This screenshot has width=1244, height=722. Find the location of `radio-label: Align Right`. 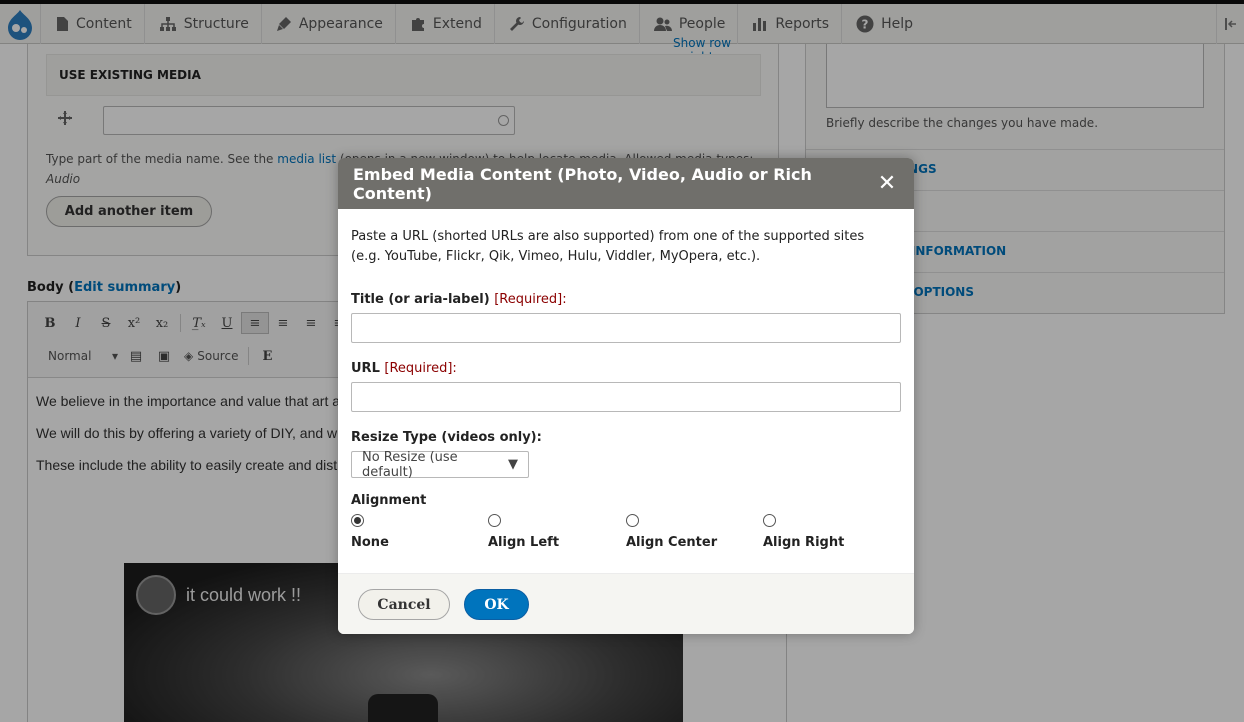

radio-label: Align Right is located at coordinates (804, 542).